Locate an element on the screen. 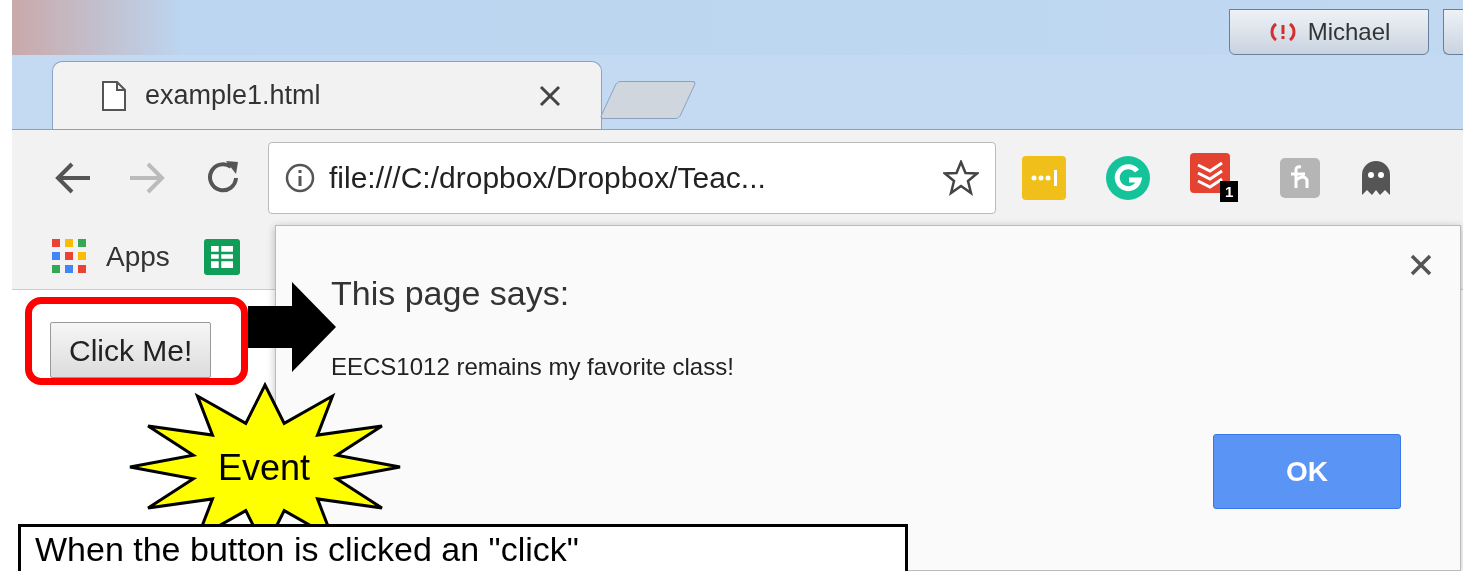  caption-text: When the button is clicked an "click" is located at coordinates (307, 549).